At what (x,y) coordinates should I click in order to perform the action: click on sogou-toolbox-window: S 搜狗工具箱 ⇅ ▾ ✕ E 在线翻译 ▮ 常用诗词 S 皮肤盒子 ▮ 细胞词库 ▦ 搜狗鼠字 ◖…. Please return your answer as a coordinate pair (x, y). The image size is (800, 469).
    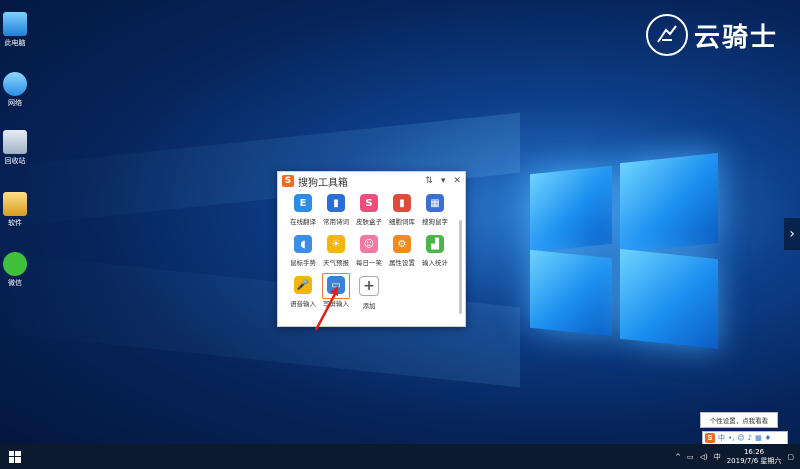
    Looking at the image, I should click on (371, 249).